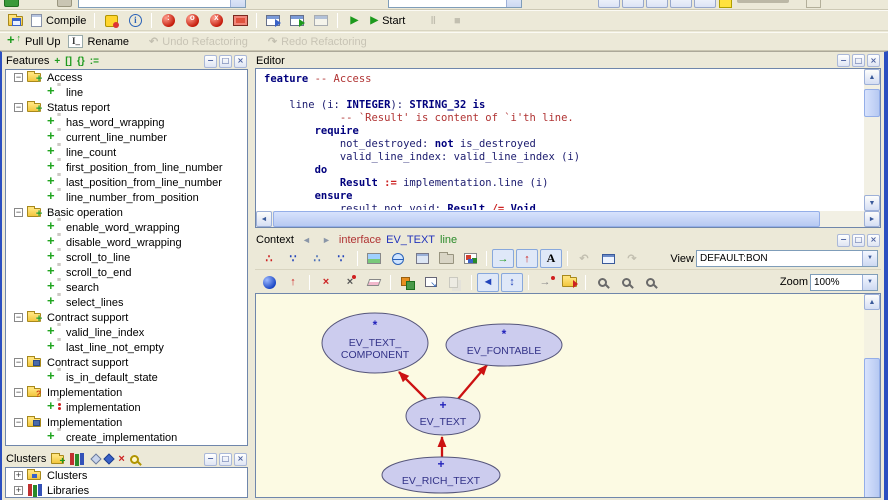  What do you see at coordinates (126, 256) in the screenshot?
I see `tree-feature-row: scroll_to_line` at bounding box center [126, 256].